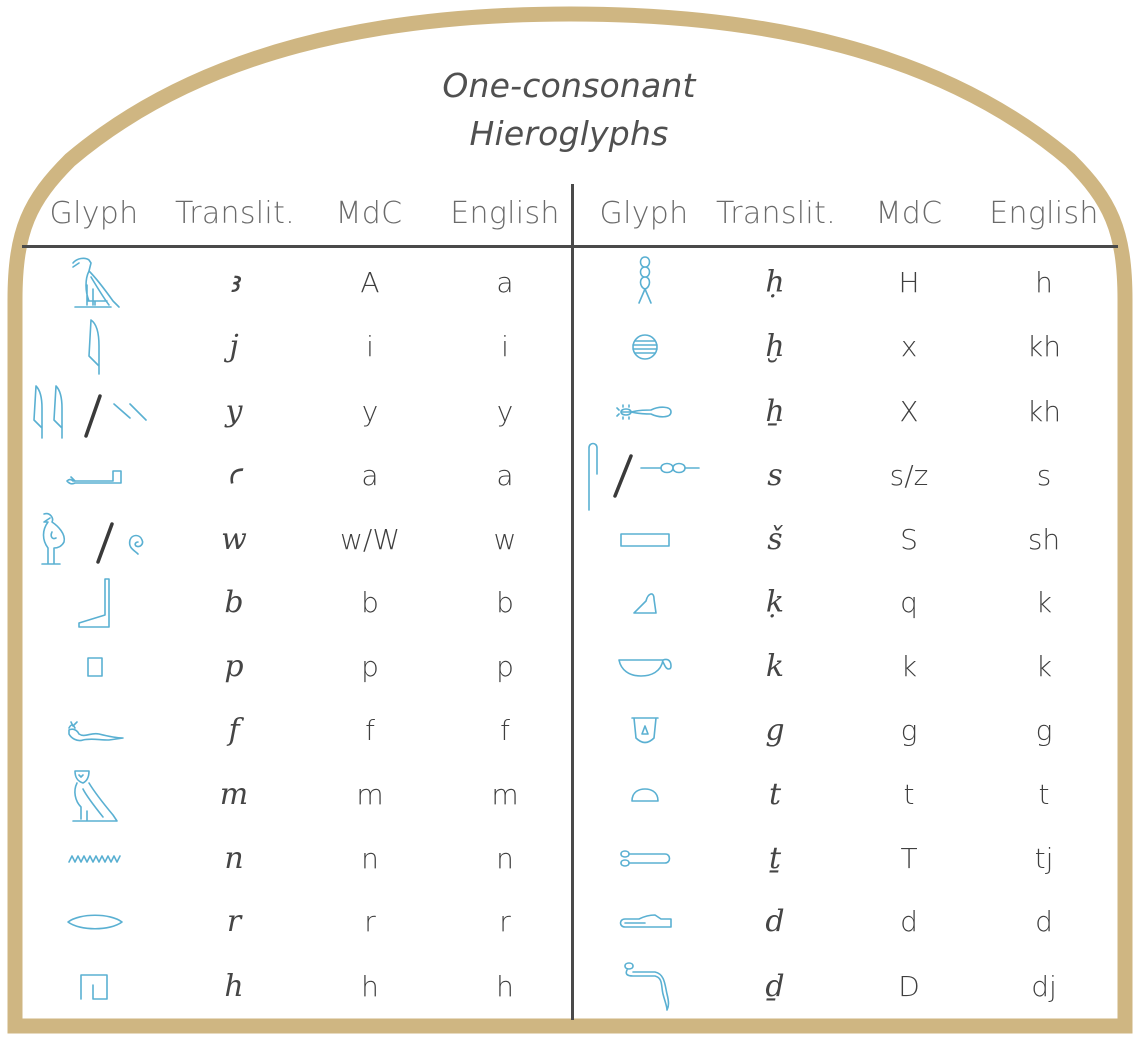 Image resolution: width=1138 pixels, height=1039 pixels. Describe the element at coordinates (775, 858) in the screenshot. I see `translit-cell: ṯ` at that location.